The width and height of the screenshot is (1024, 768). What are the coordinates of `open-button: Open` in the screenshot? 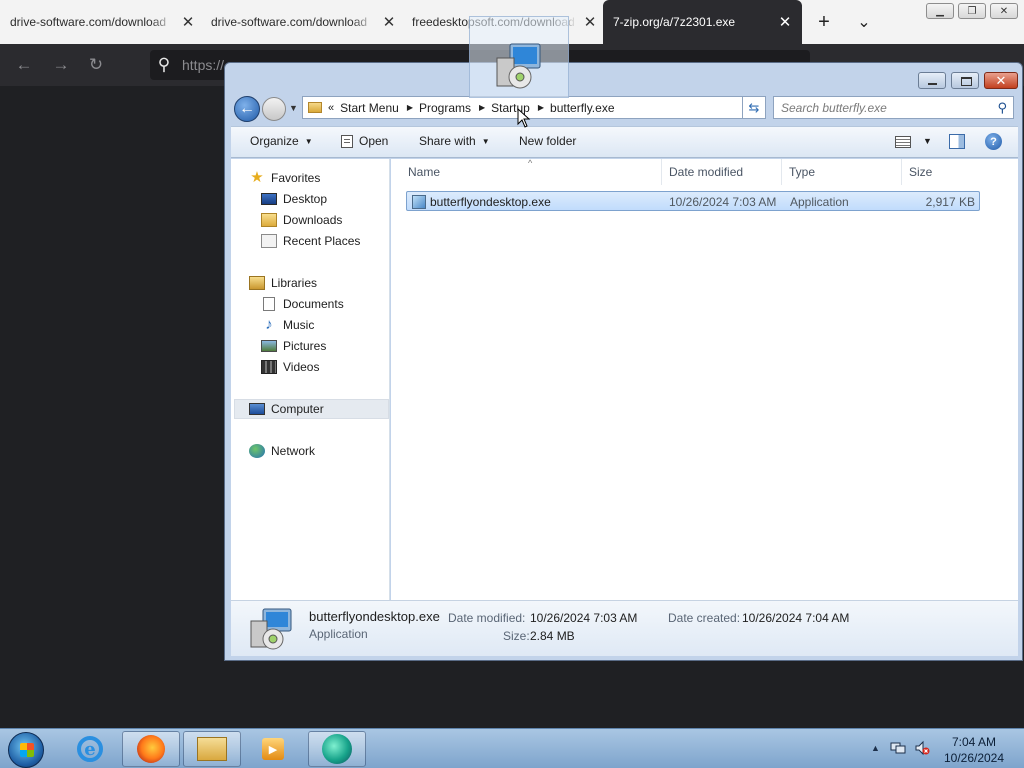 It's located at (364, 141).